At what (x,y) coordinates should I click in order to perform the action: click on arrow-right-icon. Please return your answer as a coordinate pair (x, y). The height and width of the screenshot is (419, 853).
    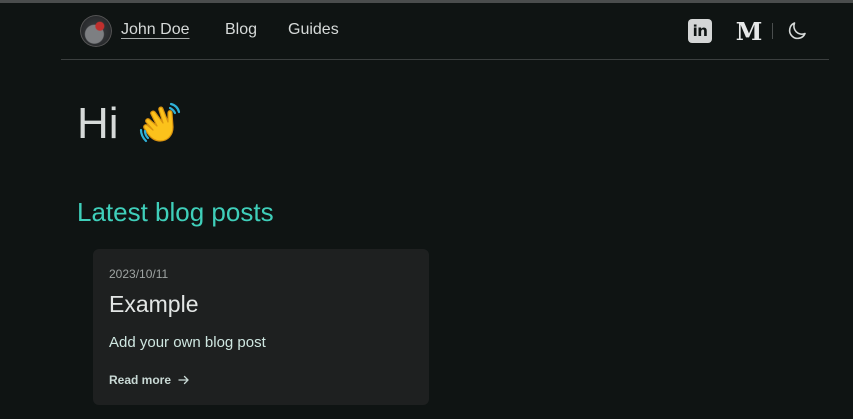
    Looking at the image, I should click on (183, 380).